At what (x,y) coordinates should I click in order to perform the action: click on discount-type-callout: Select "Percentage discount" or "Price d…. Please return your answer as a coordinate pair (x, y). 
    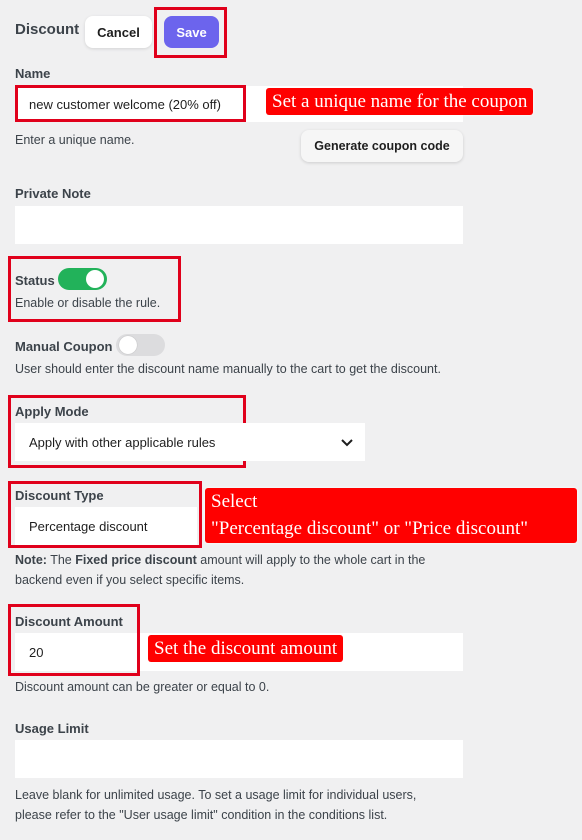
    Looking at the image, I should click on (391, 515).